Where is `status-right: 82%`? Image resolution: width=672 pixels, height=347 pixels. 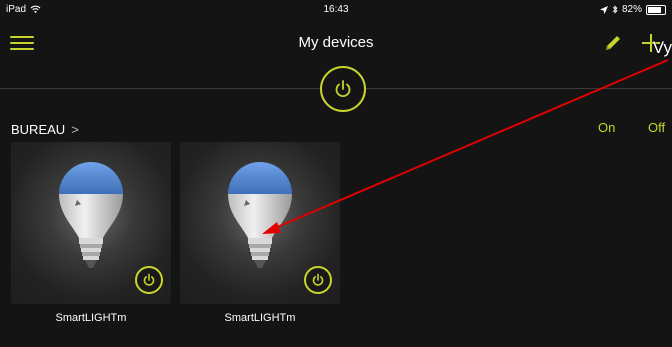 status-right: 82% is located at coordinates (632, 9).